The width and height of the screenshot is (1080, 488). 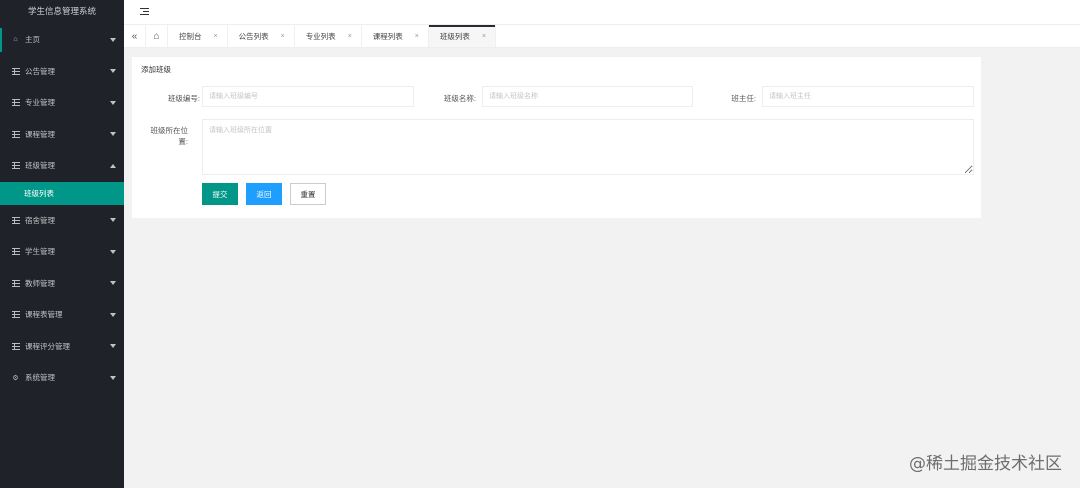 I want to click on location-label: 班级所在位置:, so click(x=169, y=136).